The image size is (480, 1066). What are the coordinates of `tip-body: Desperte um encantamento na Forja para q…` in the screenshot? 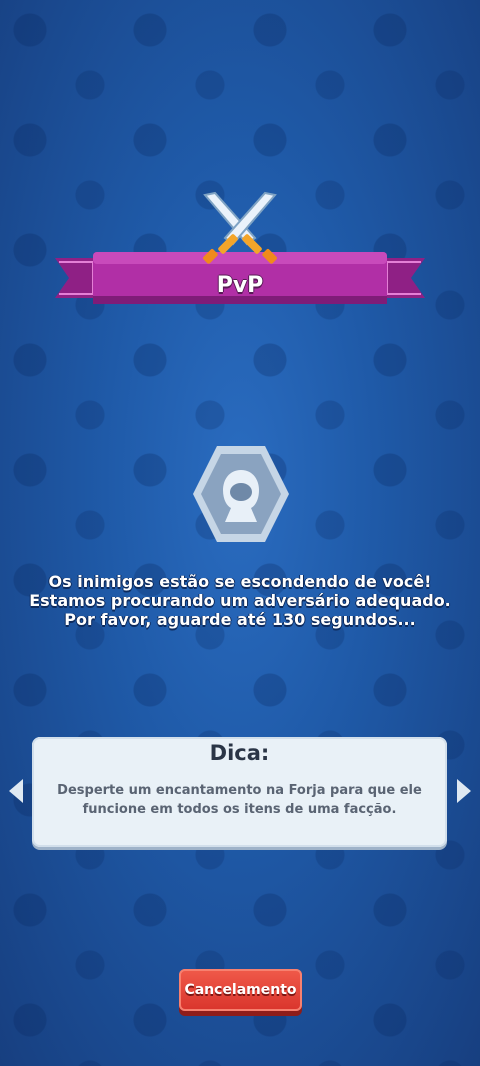 It's located at (239, 800).